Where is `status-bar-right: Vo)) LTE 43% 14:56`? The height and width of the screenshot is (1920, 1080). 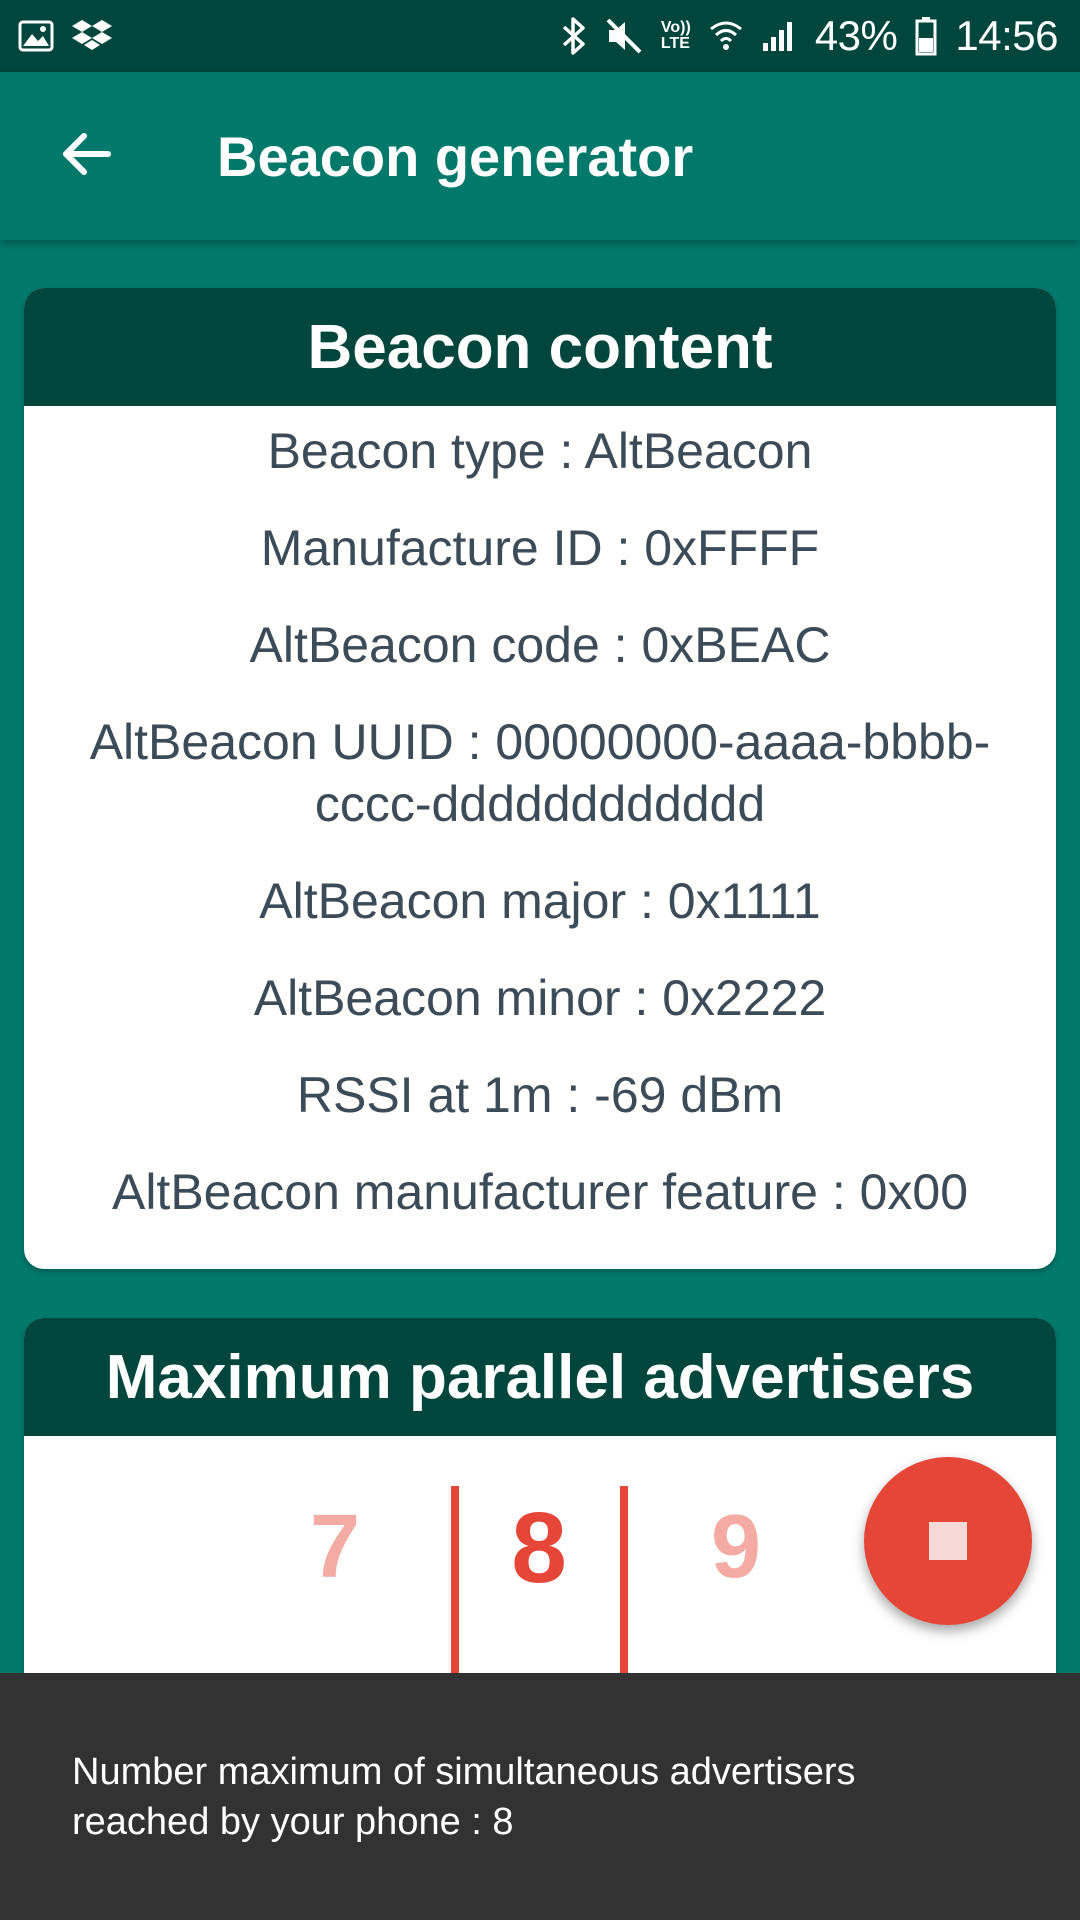 status-bar-right: Vo)) LTE 43% 14:56 is located at coordinates (809, 36).